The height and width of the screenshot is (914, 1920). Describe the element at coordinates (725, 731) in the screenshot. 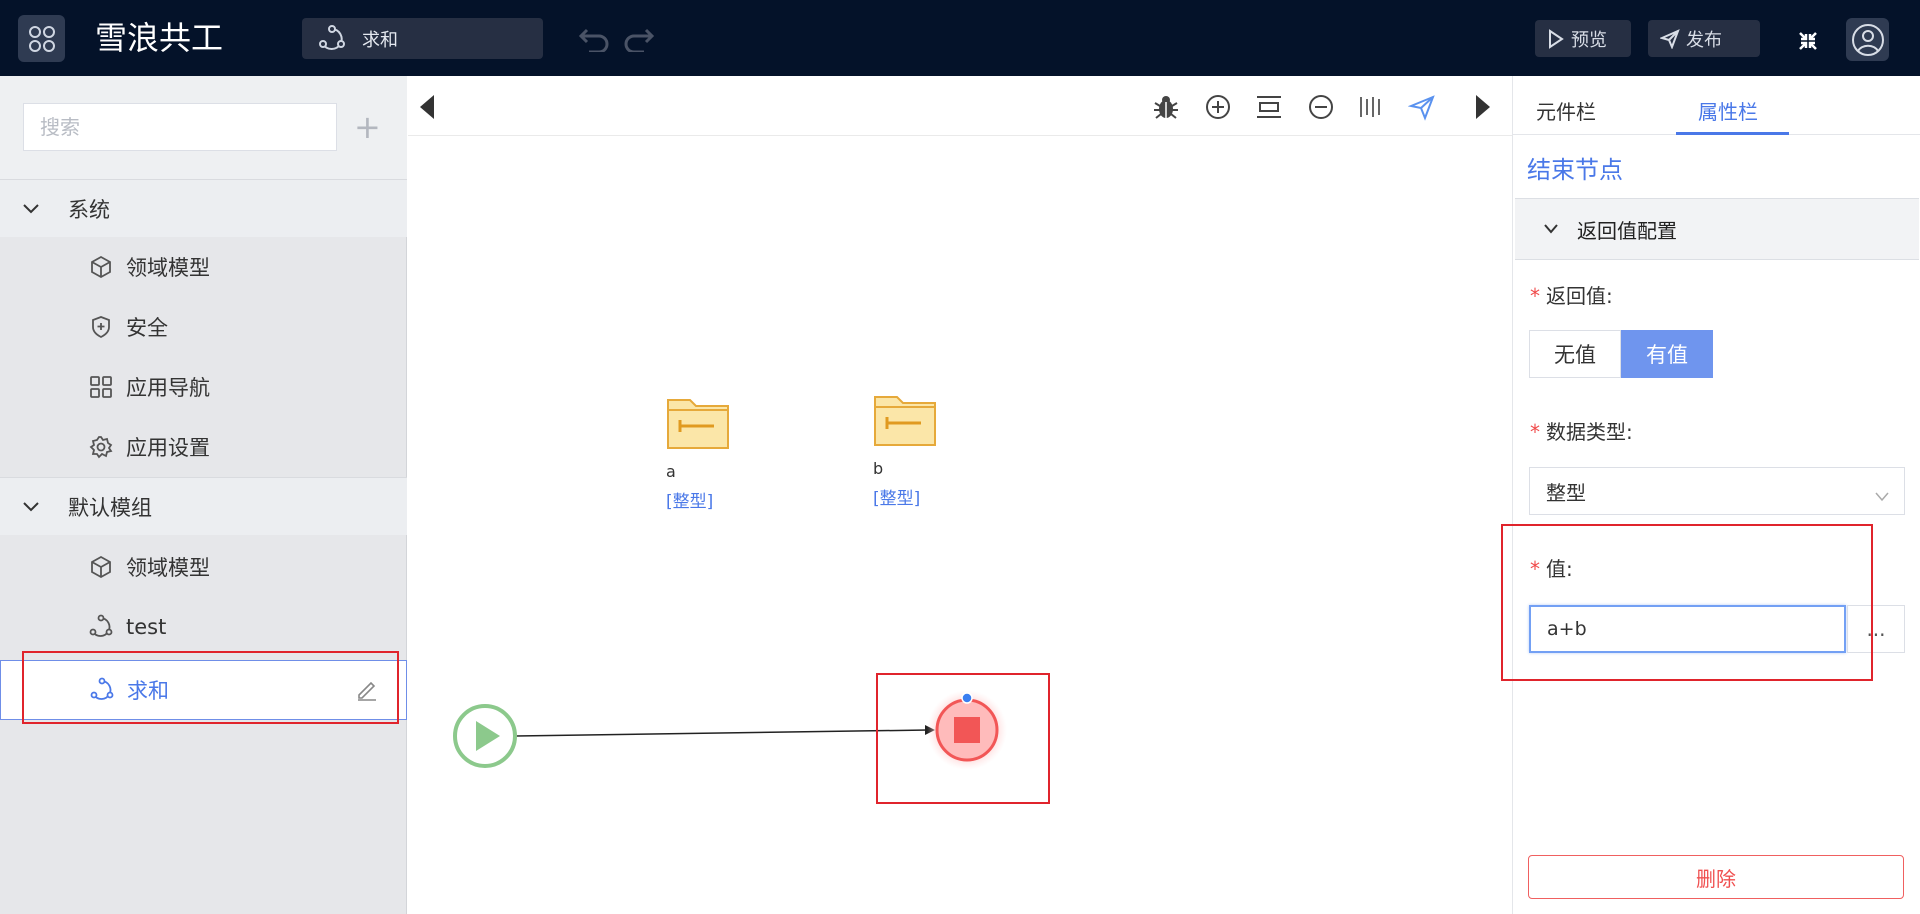

I see `edge-start-end` at that location.